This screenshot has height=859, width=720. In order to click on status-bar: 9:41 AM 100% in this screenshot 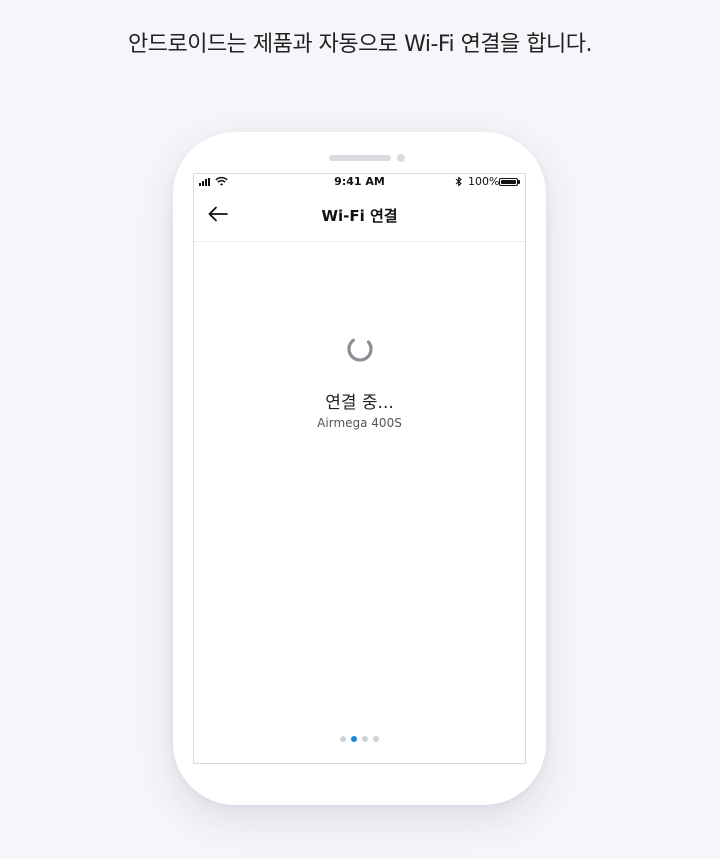, I will do `click(359, 182)`.